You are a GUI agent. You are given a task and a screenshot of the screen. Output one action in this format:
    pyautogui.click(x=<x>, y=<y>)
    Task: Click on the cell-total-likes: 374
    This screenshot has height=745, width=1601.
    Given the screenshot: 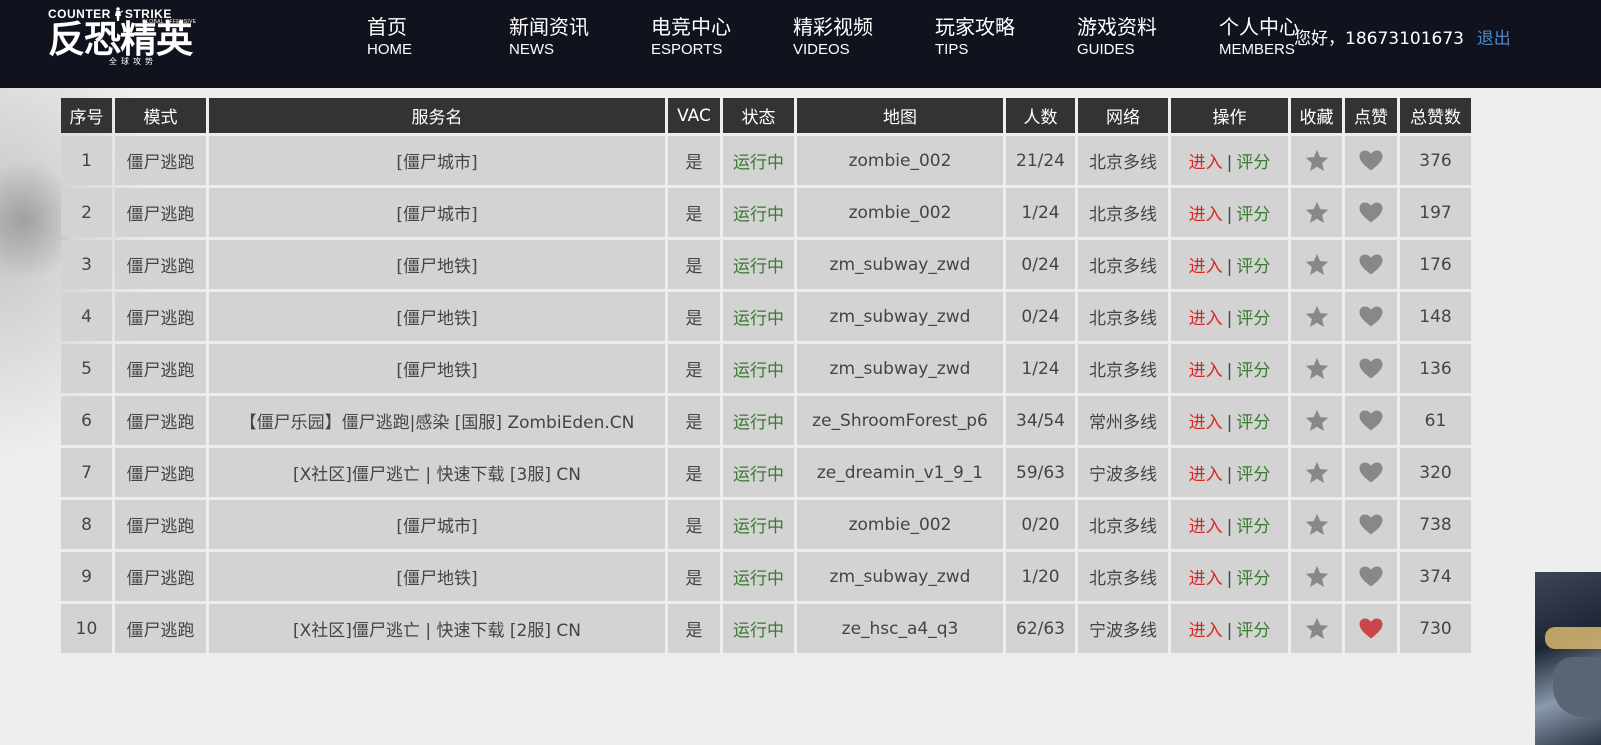 What is the action you would take?
    pyautogui.click(x=1435, y=576)
    